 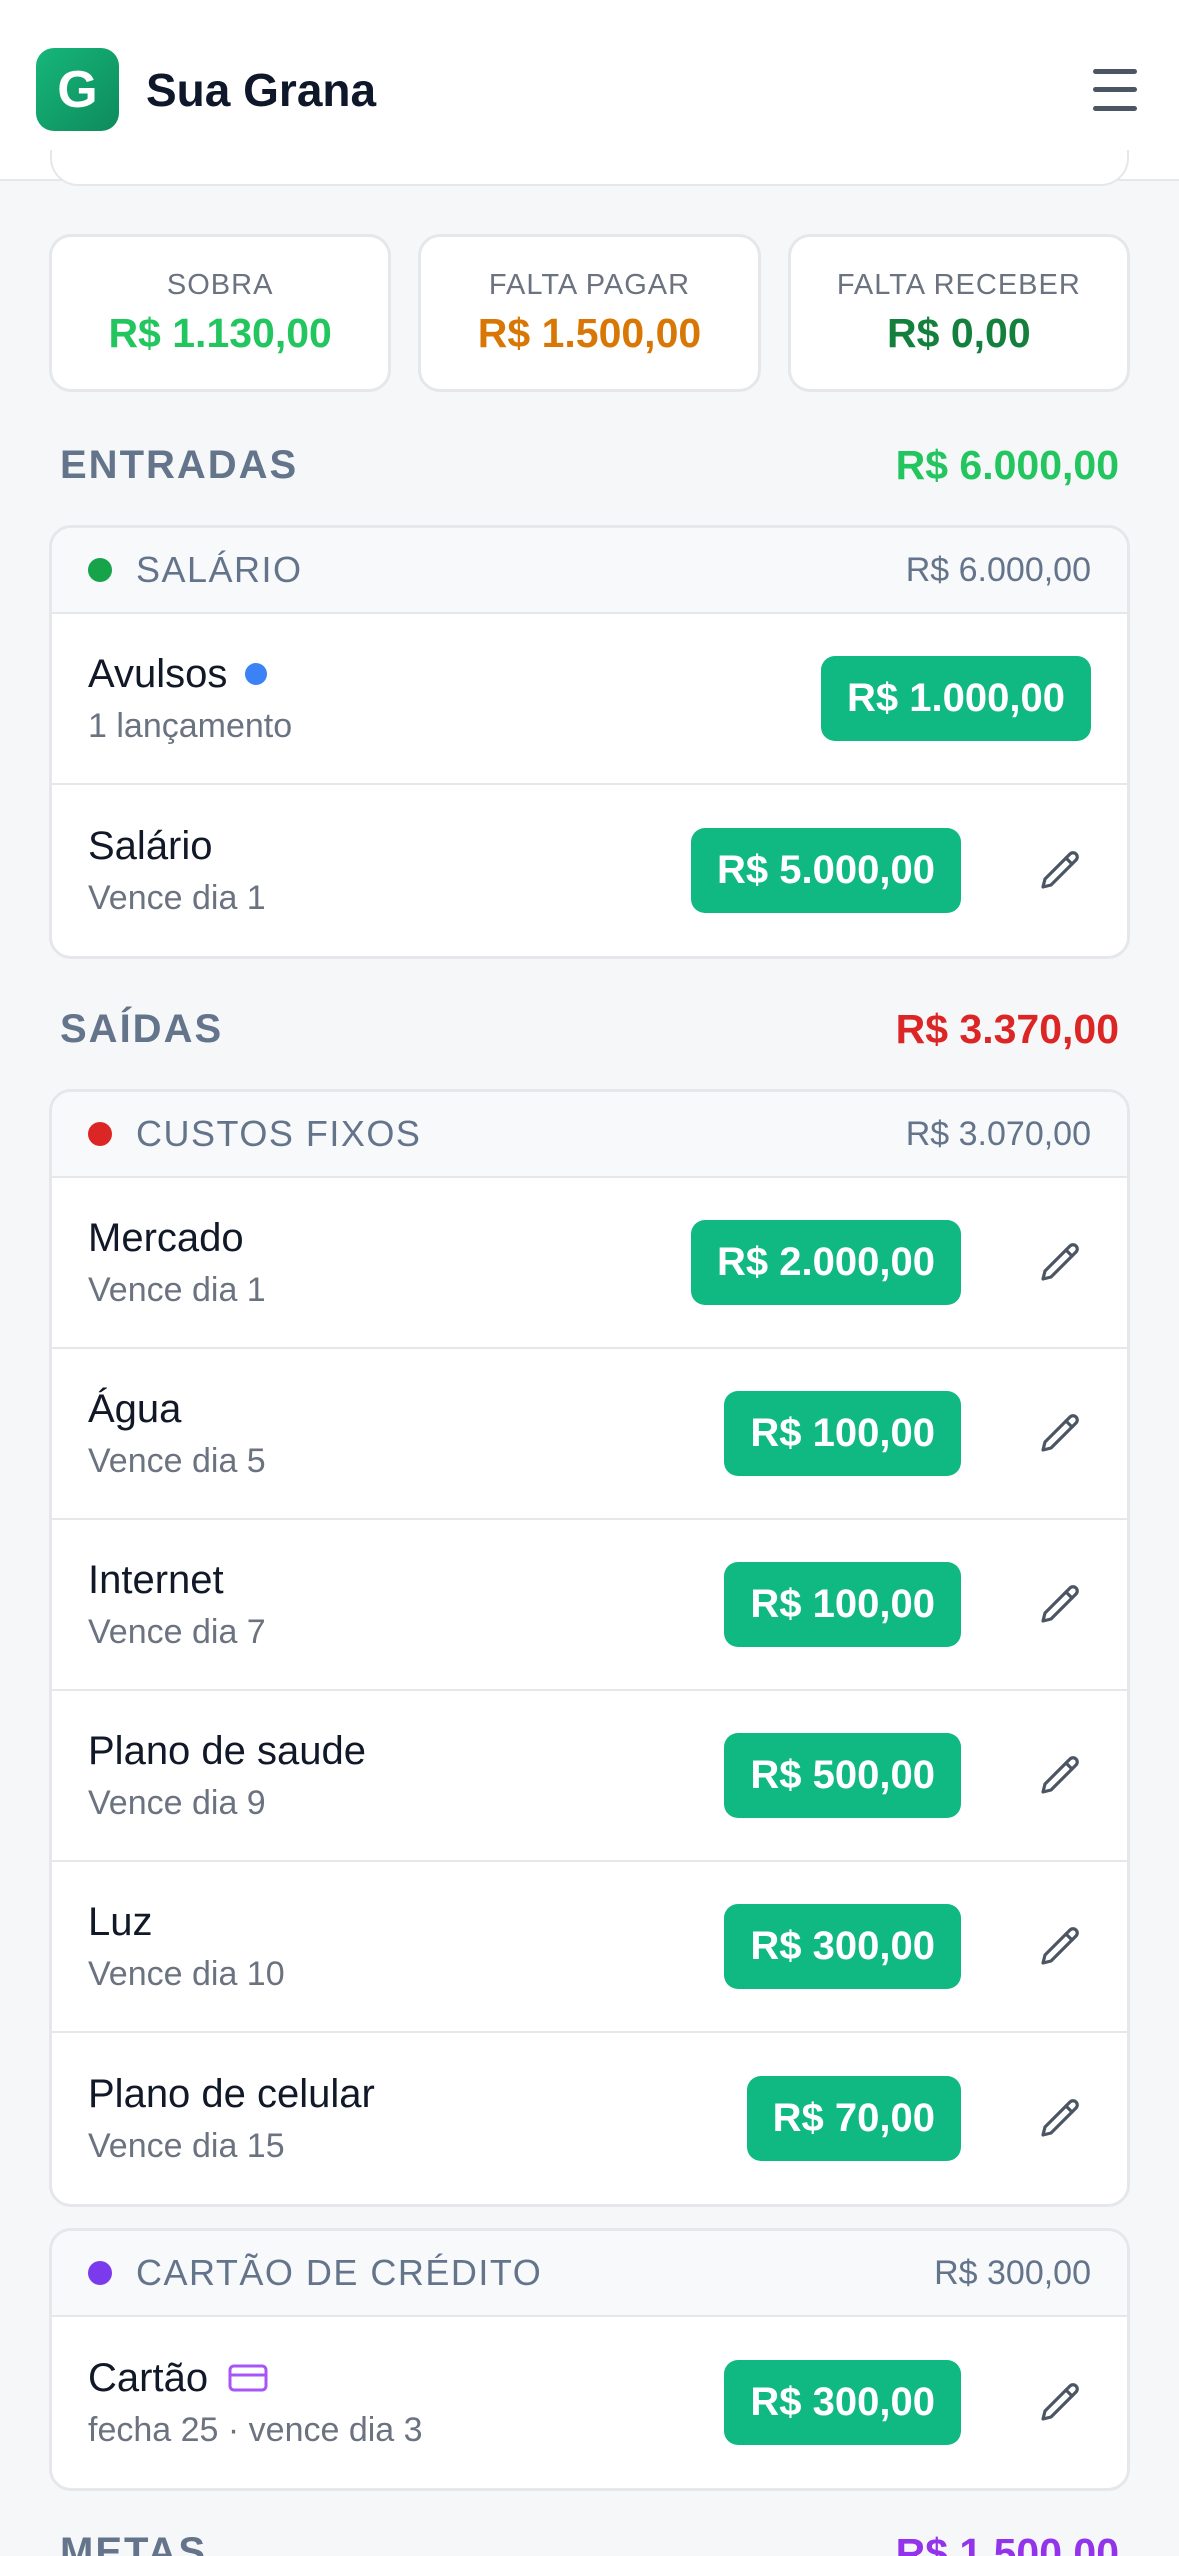 I want to click on list-item: Avulsos 1 lançamento R$ 1.000,00, so click(x=589, y=699).